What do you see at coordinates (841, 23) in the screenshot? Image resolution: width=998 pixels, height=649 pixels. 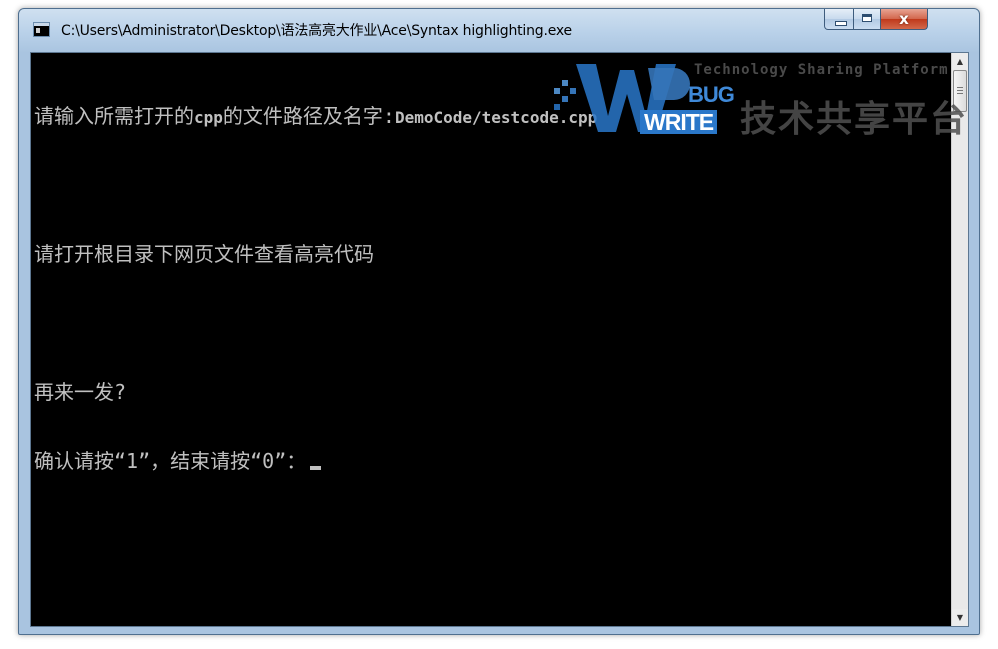 I see `minimize-icon` at bounding box center [841, 23].